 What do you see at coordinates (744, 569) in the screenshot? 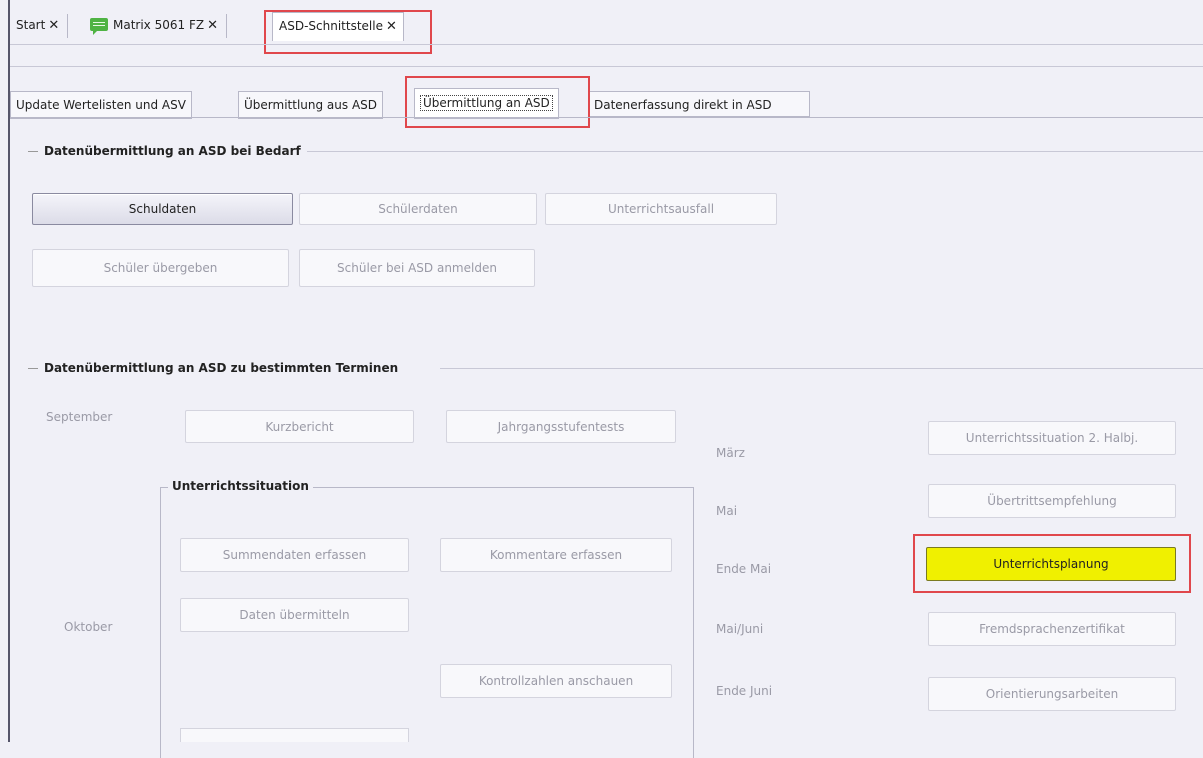
I see `month-label-ende-mai: Ende Mai` at bounding box center [744, 569].